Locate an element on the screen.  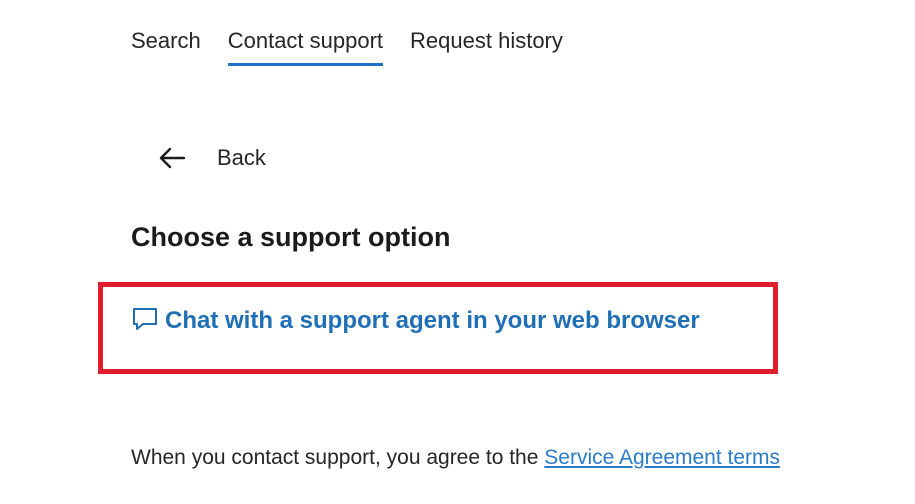
tab-search: Search is located at coordinates (166, 47).